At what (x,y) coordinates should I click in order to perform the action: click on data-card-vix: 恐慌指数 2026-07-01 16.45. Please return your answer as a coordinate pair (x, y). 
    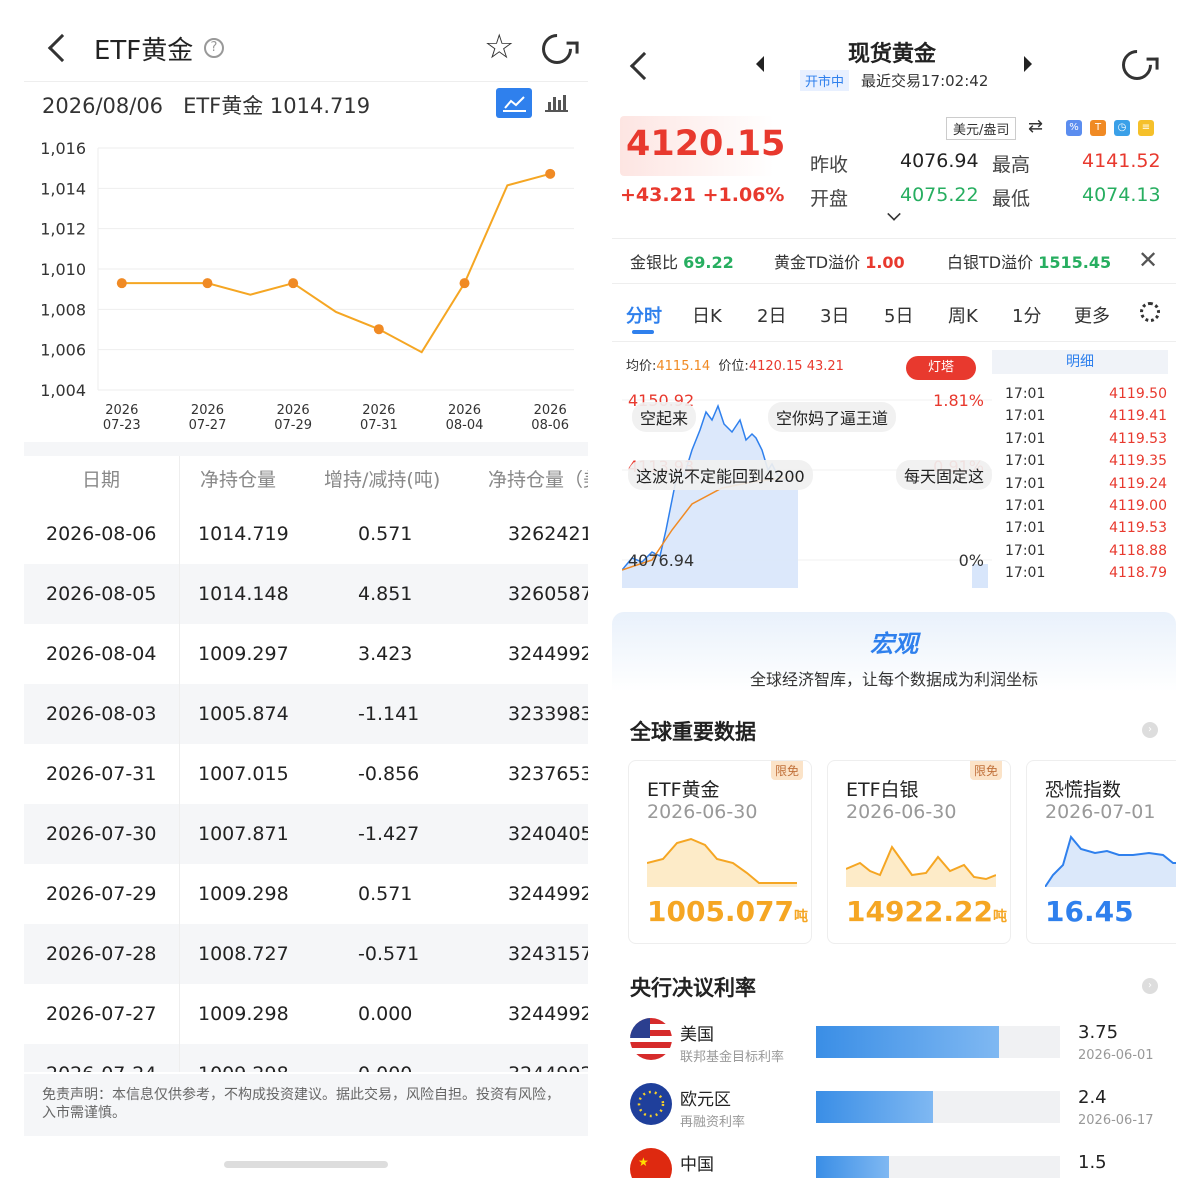
    Looking at the image, I should click on (1101, 852).